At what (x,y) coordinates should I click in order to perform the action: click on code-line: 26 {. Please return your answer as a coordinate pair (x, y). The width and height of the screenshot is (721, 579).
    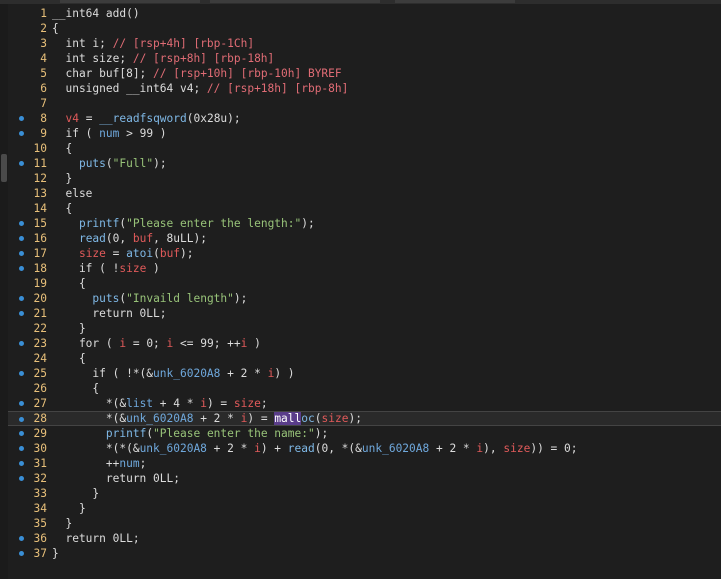
    Looking at the image, I should click on (364, 388).